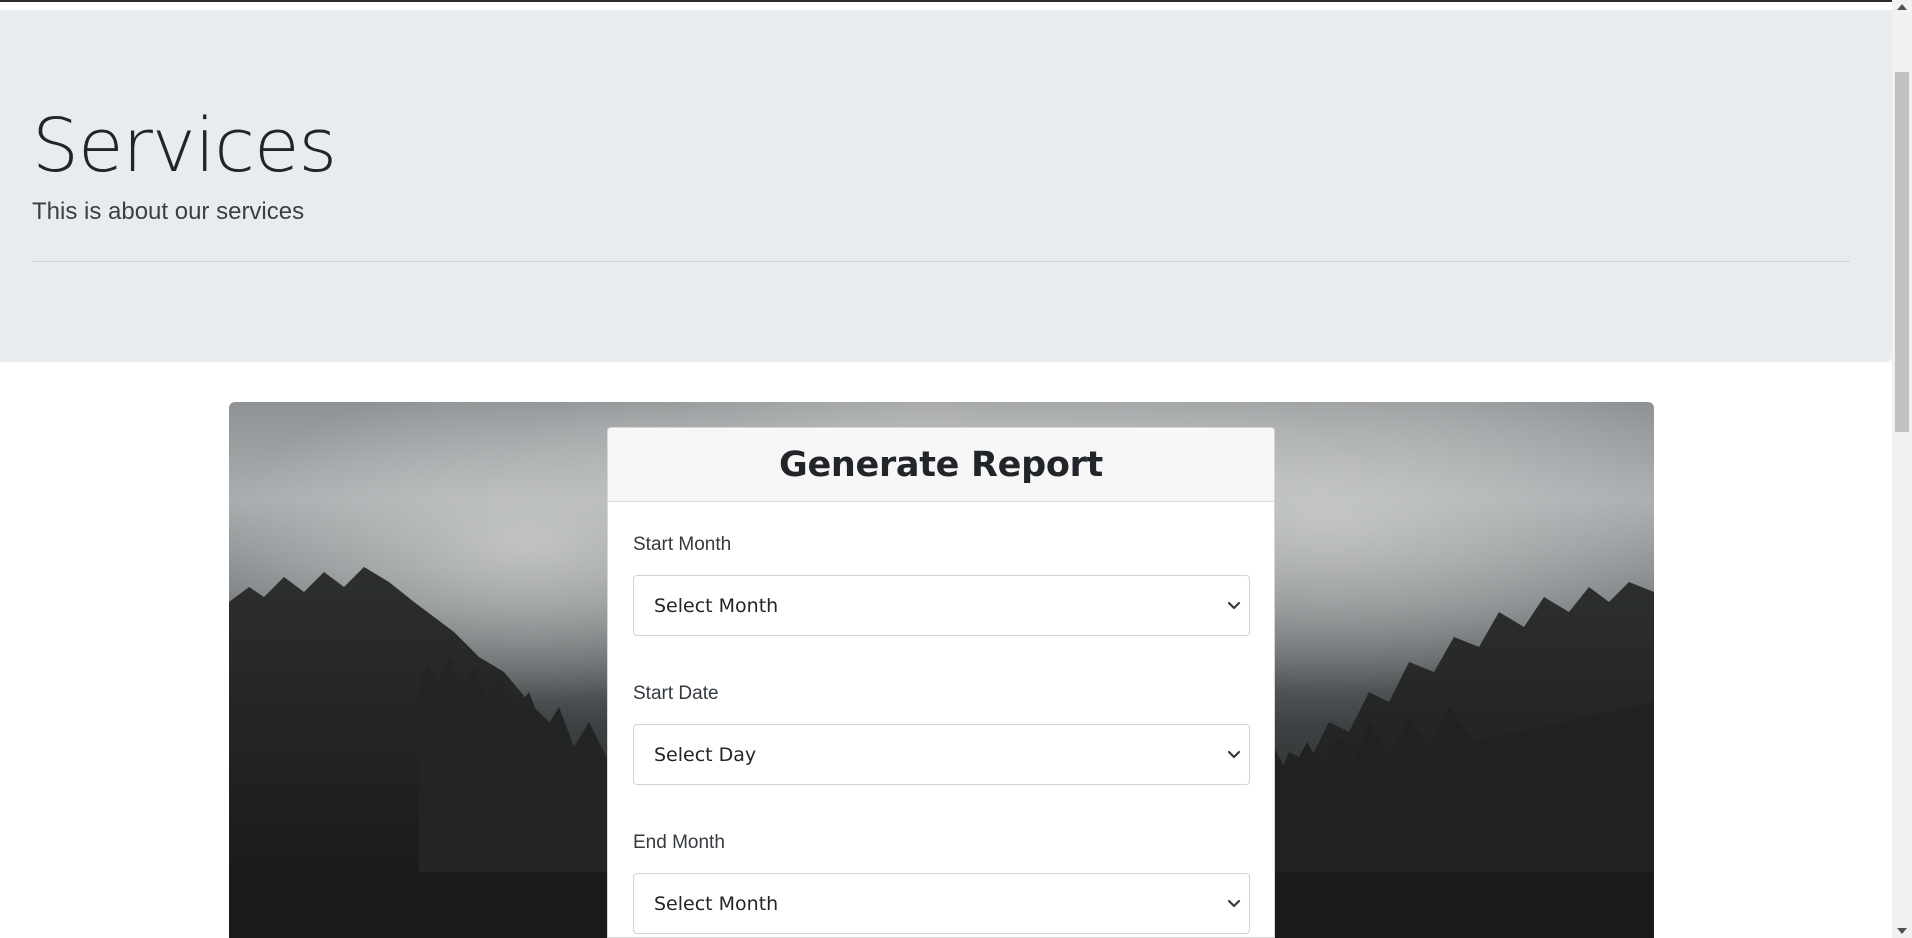 Image resolution: width=1912 pixels, height=938 pixels. Describe the element at coordinates (946, 1) in the screenshot. I see `window-top-border` at that location.